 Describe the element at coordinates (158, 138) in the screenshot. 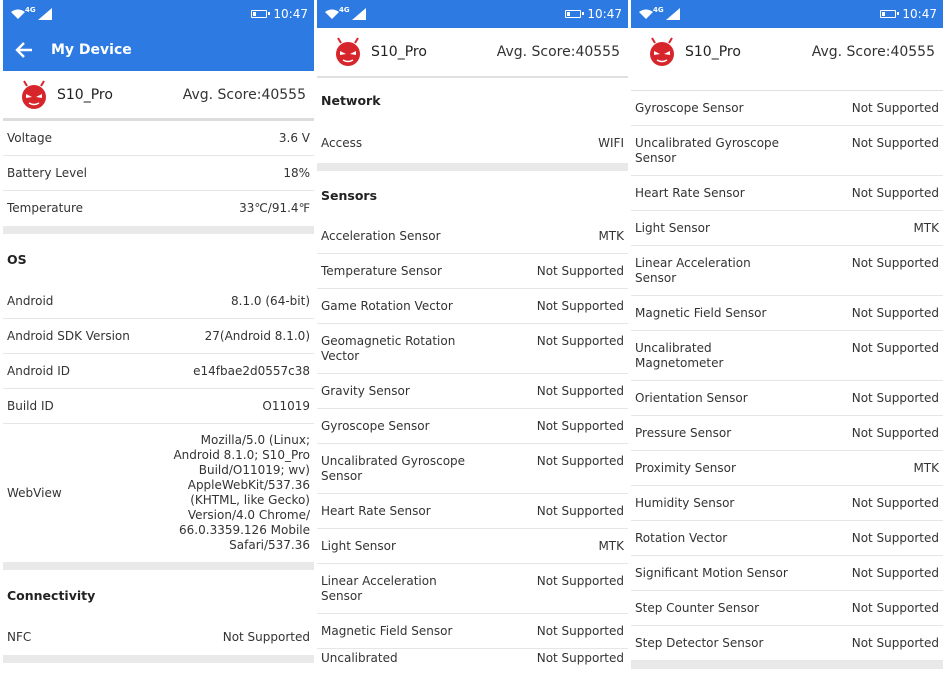

I see `list-item: Voltage 3.6 V` at that location.